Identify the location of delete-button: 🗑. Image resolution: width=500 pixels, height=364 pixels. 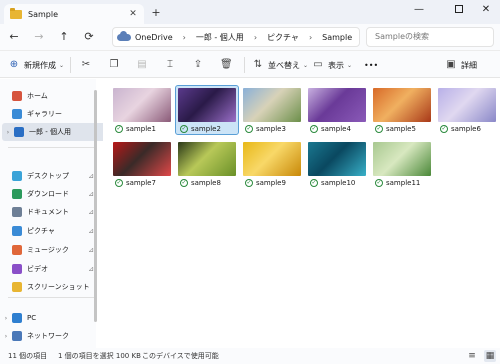
(228, 65).